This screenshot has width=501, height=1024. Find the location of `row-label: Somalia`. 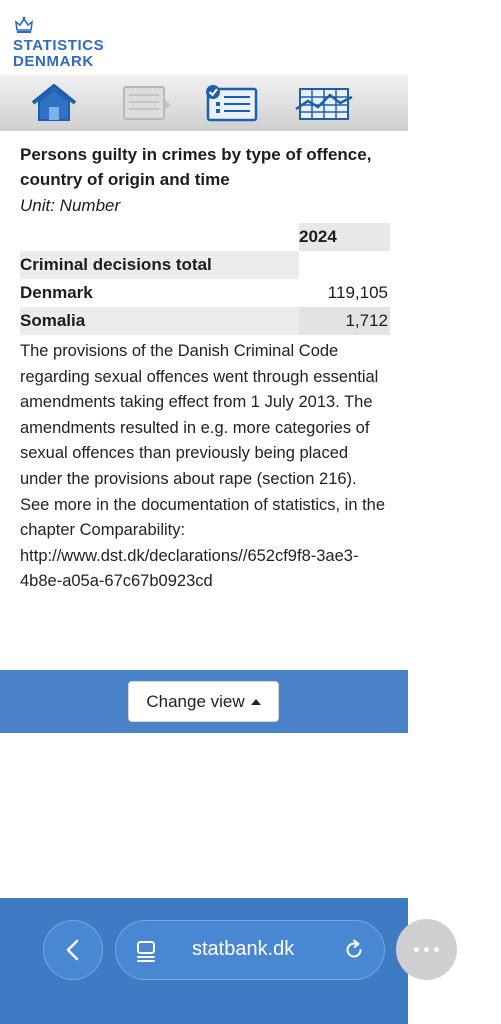

row-label: Somalia is located at coordinates (159, 321).